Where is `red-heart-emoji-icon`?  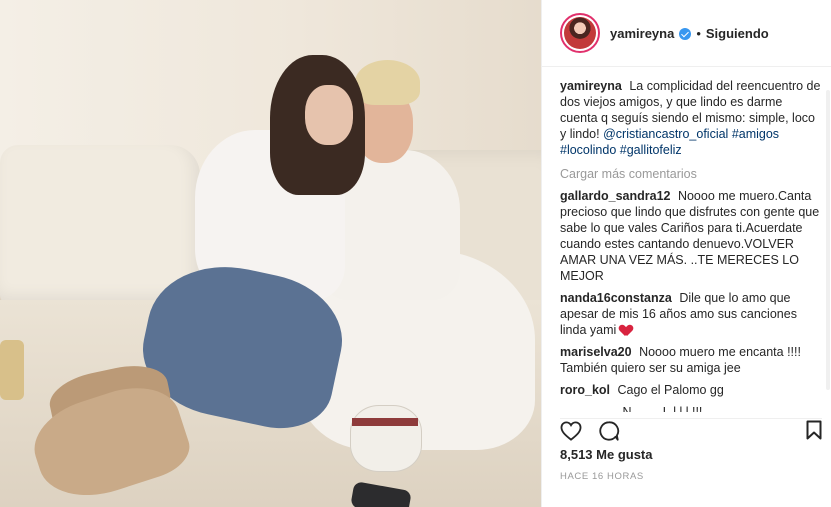 red-heart-emoji-icon is located at coordinates (626, 330).